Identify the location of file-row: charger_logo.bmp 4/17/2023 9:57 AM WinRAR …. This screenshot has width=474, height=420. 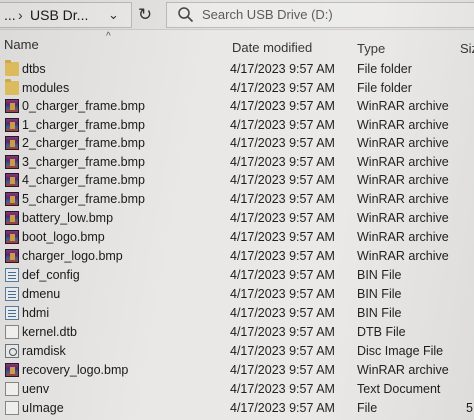
(237, 256).